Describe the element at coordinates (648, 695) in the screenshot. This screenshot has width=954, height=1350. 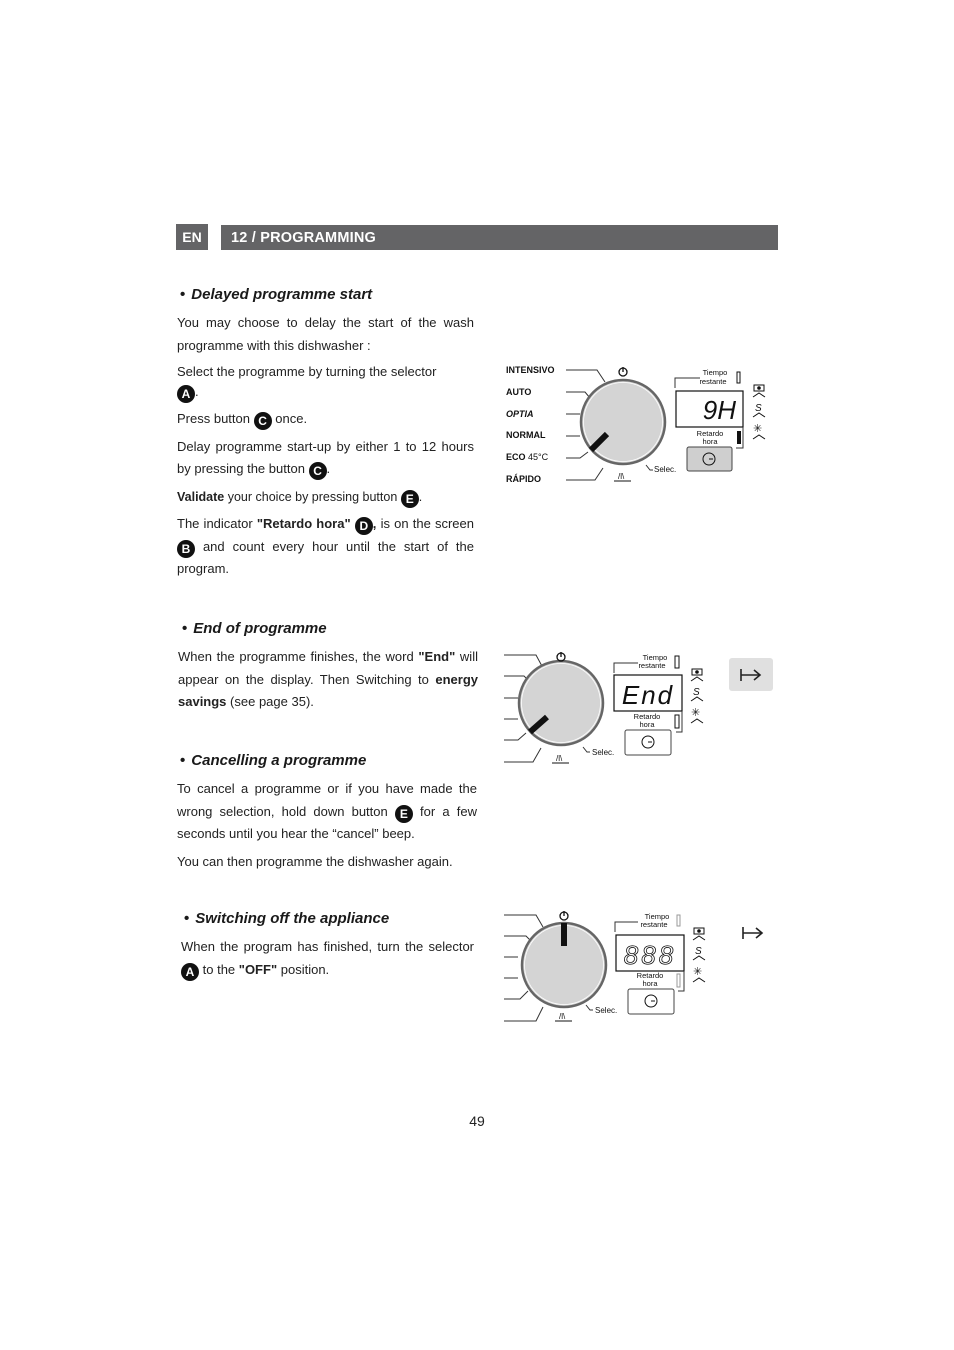
I see `display-value: End` at that location.